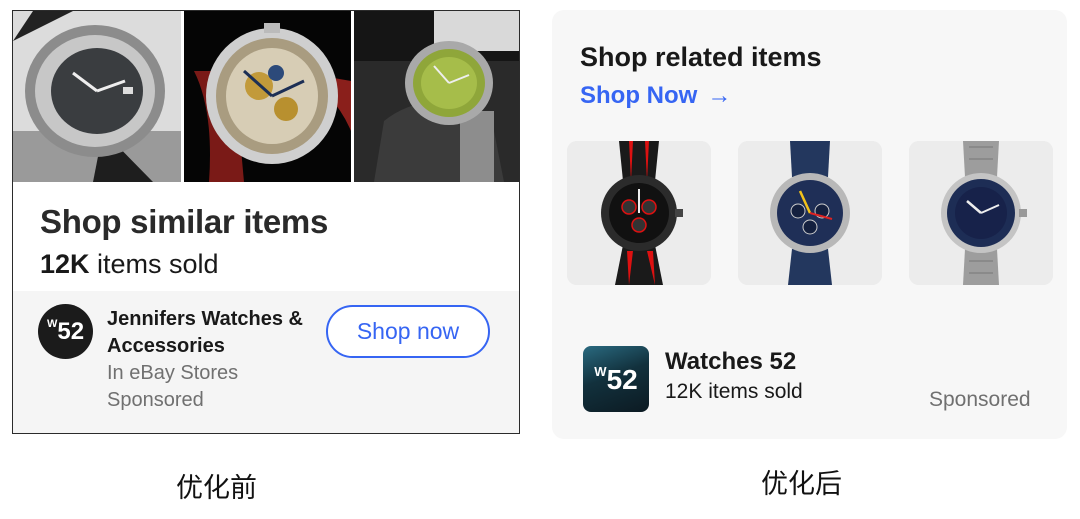  What do you see at coordinates (154, 264) in the screenshot?
I see `sold-suffix: items sold` at bounding box center [154, 264].